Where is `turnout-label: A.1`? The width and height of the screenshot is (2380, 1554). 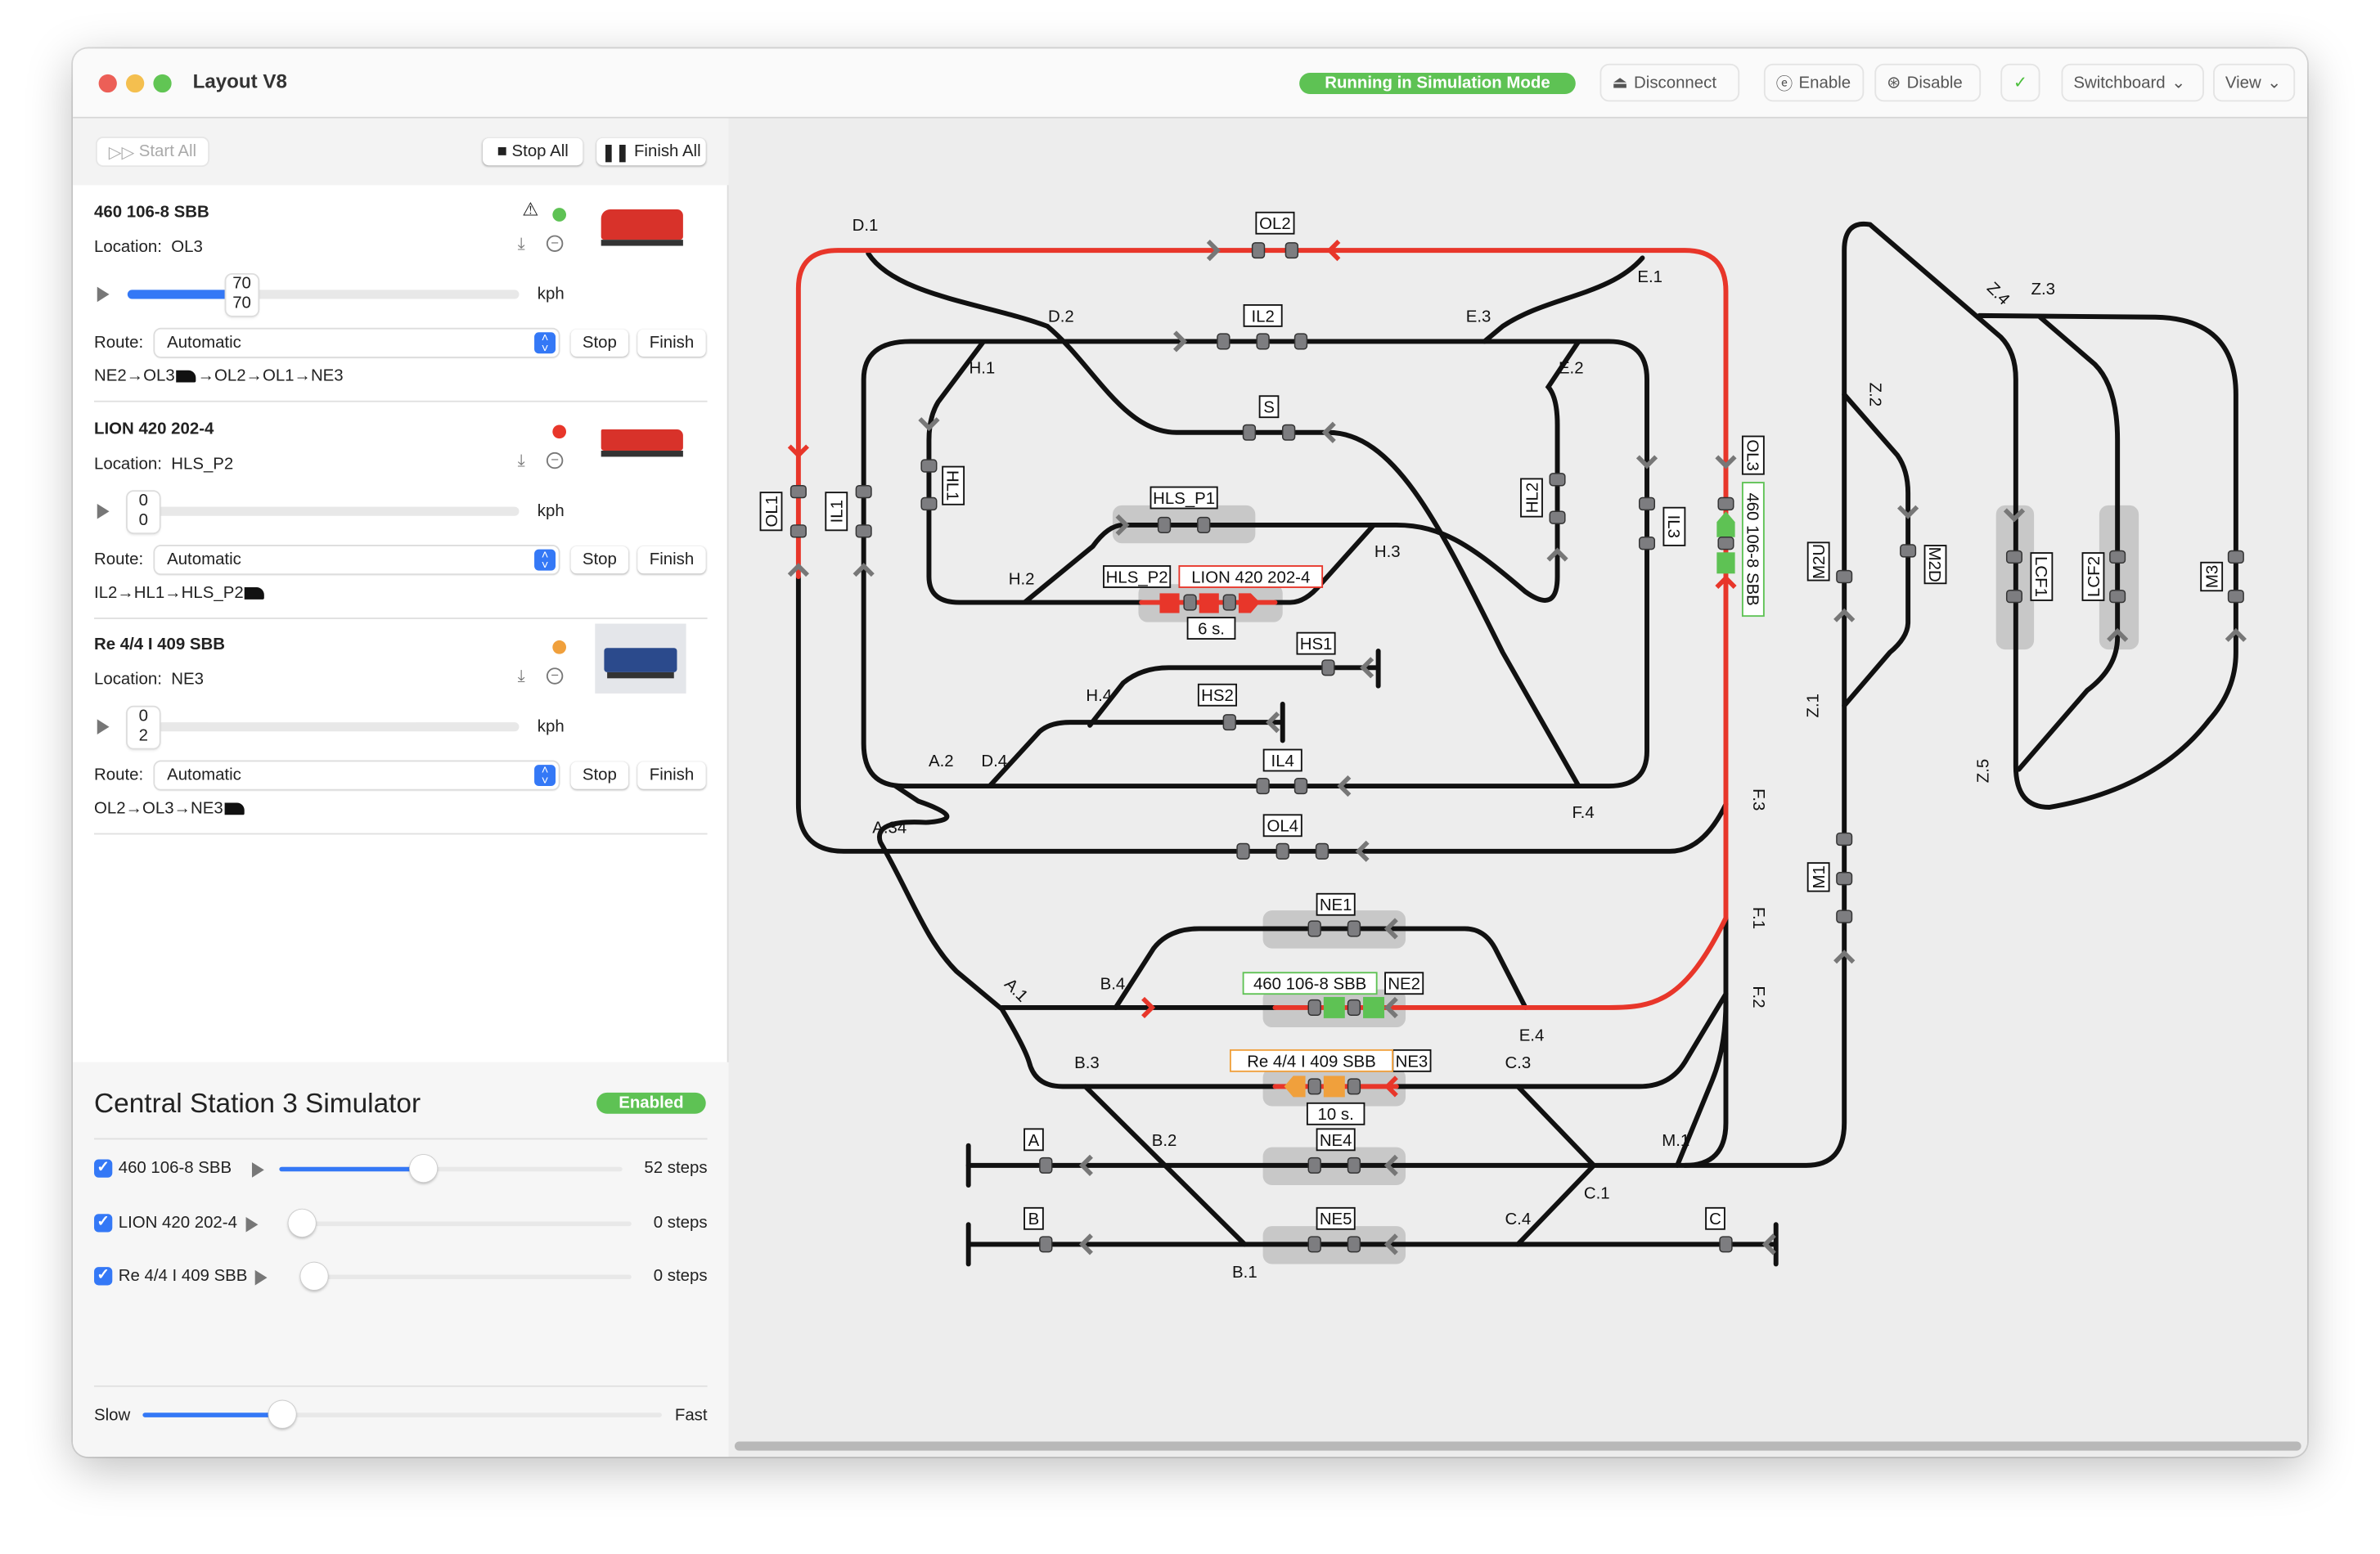
turnout-label: A.1 is located at coordinates (1016, 990).